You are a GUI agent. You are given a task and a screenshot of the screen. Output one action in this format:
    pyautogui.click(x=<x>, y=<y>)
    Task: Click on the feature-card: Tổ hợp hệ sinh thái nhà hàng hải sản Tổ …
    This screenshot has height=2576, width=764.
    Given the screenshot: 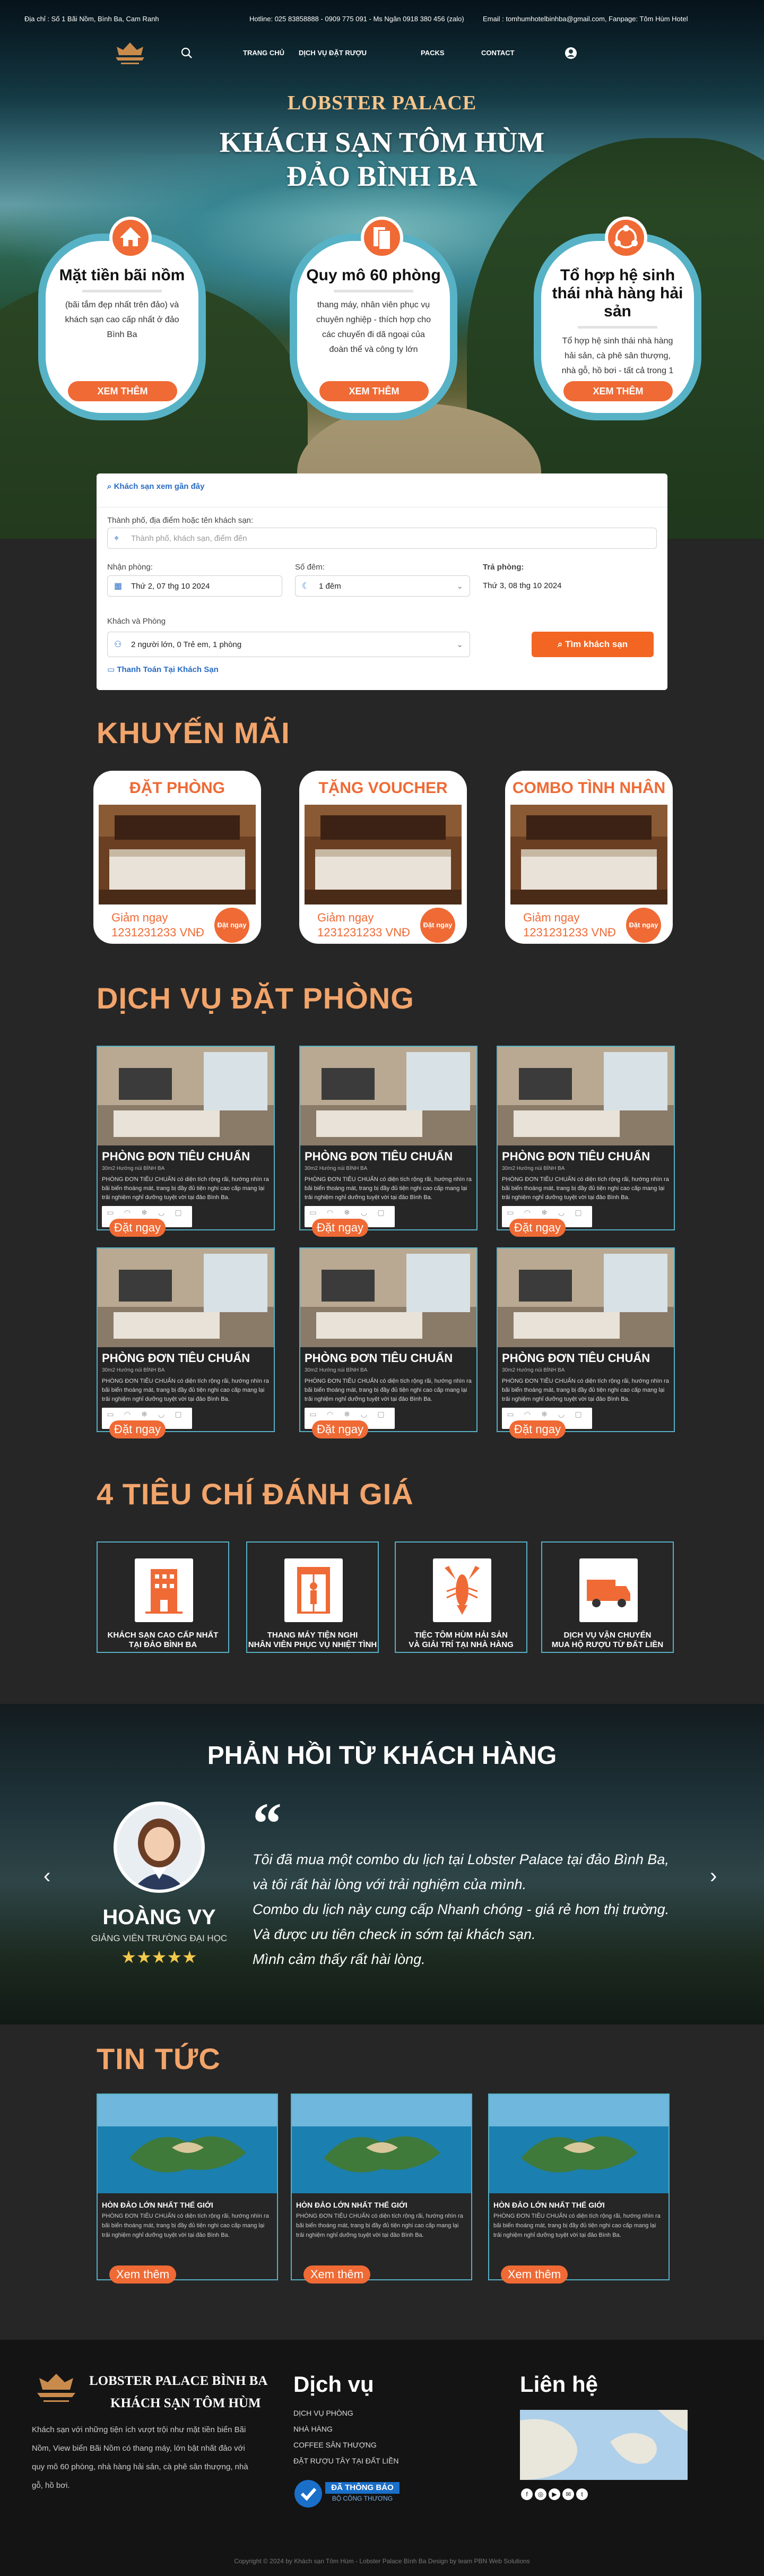 What is the action you would take?
    pyautogui.click(x=617, y=318)
    